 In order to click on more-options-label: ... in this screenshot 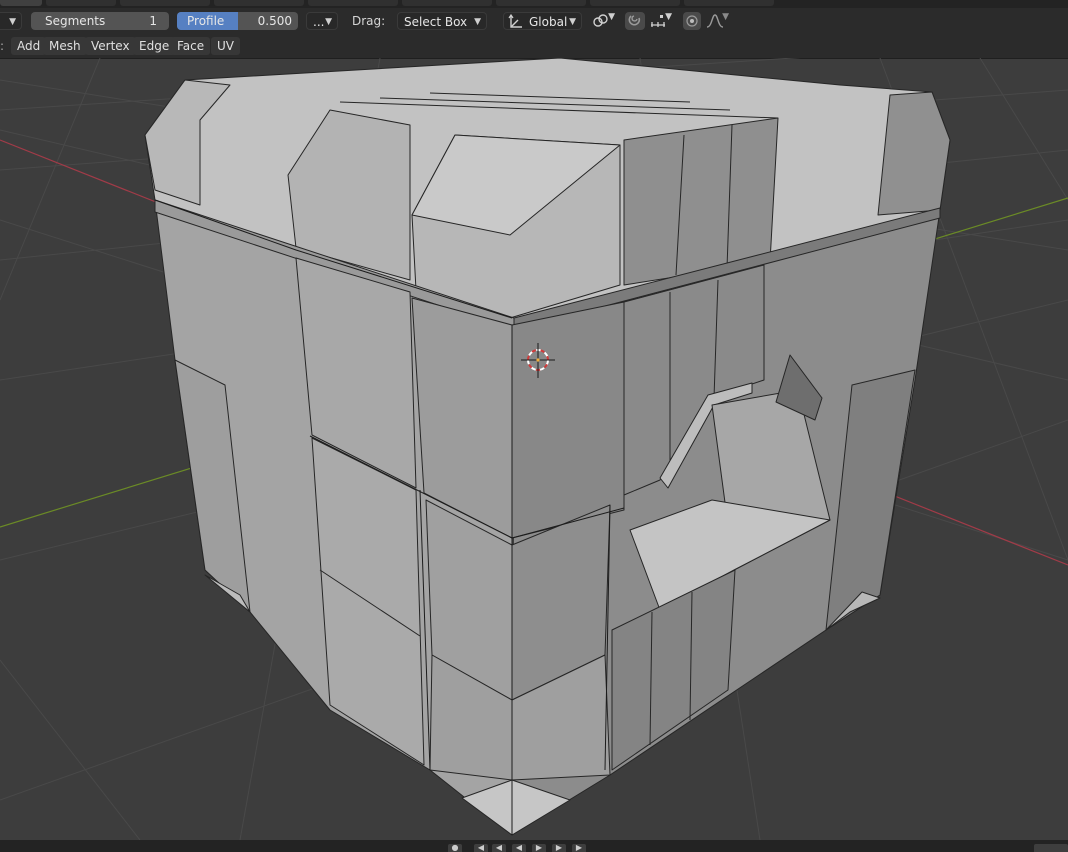, I will do `click(319, 22)`.